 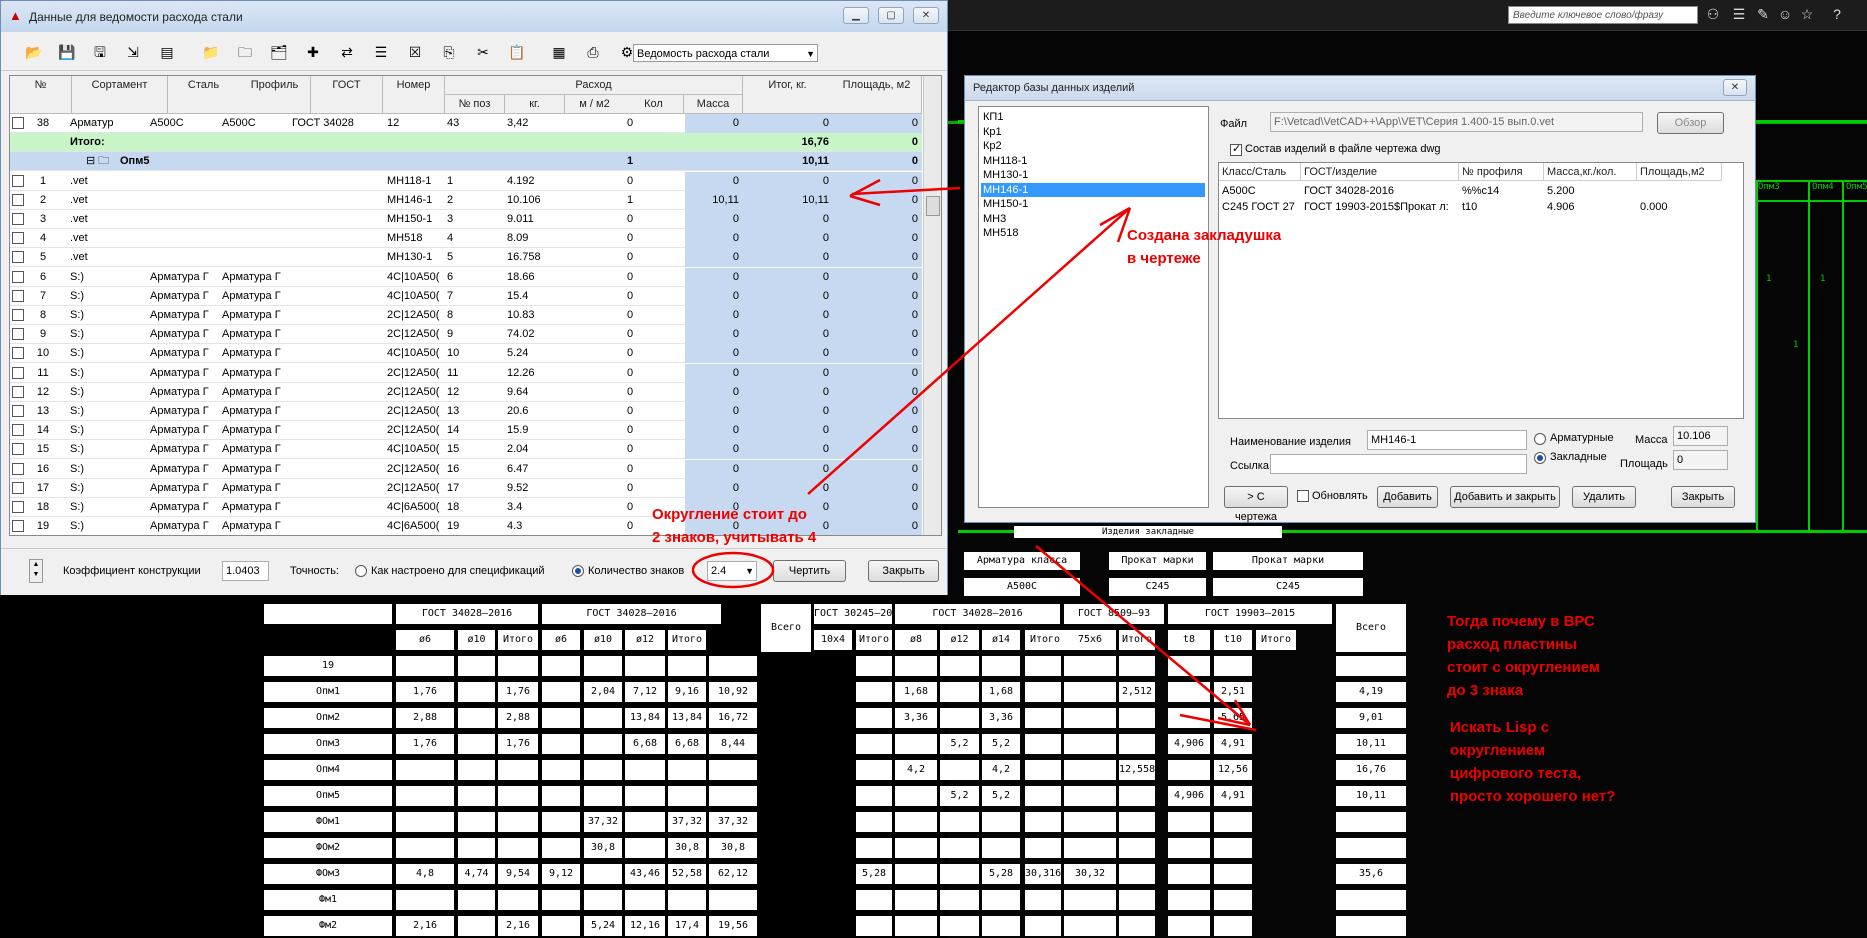 What do you see at coordinates (906, 191) in the screenshot?
I see `arrow-to-grid` at bounding box center [906, 191].